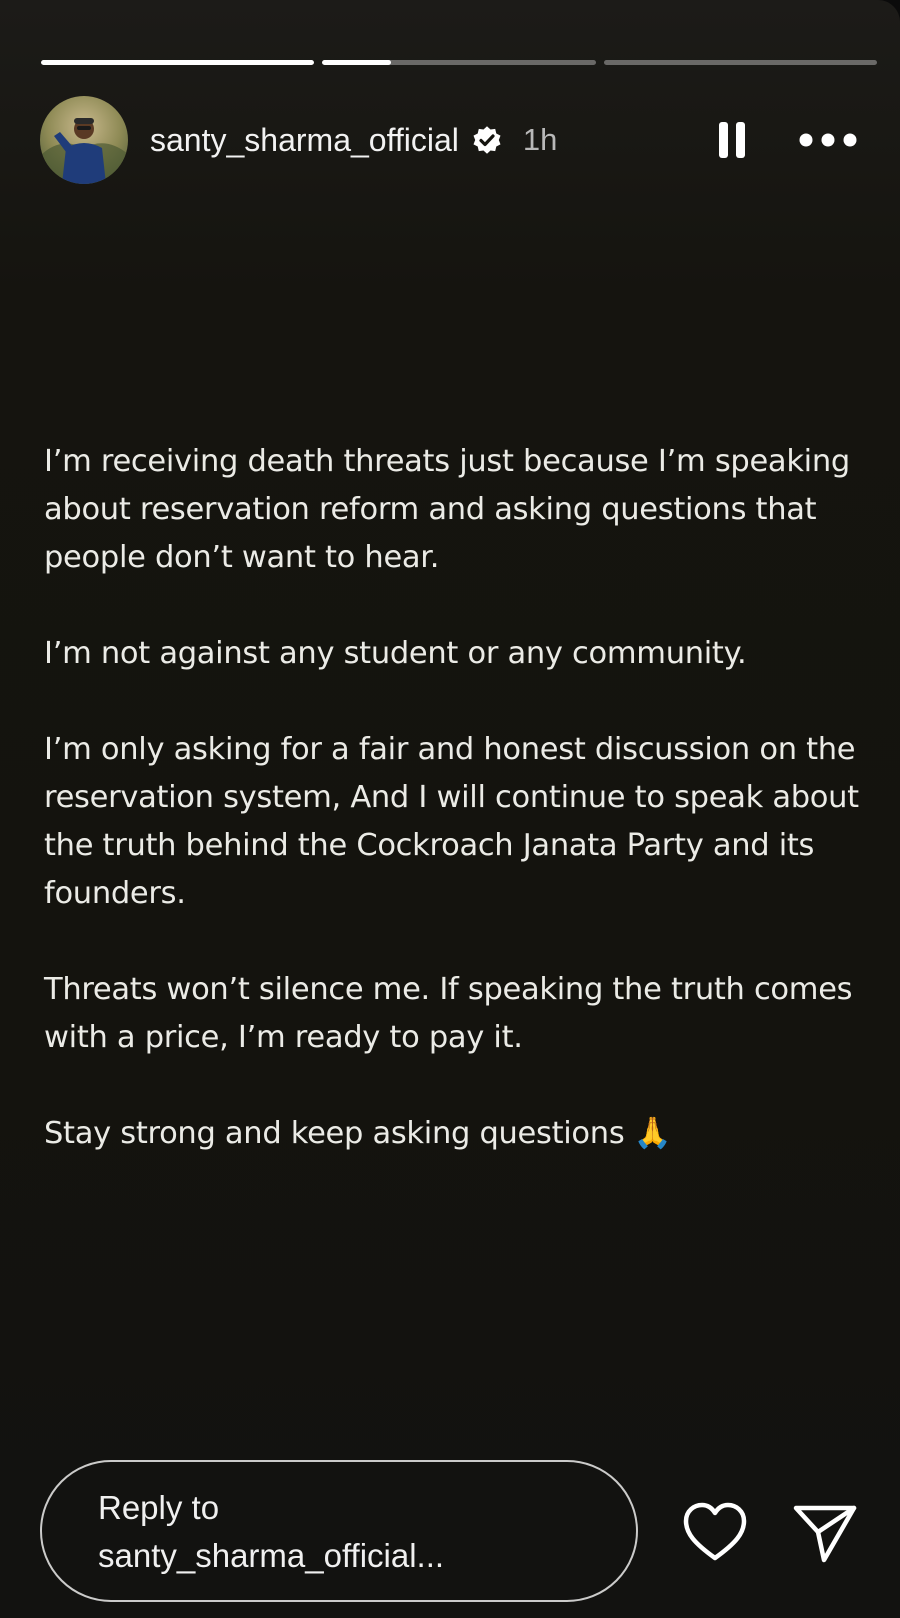 This screenshot has height=1618, width=900. I want to click on share-button, so click(825, 1533).